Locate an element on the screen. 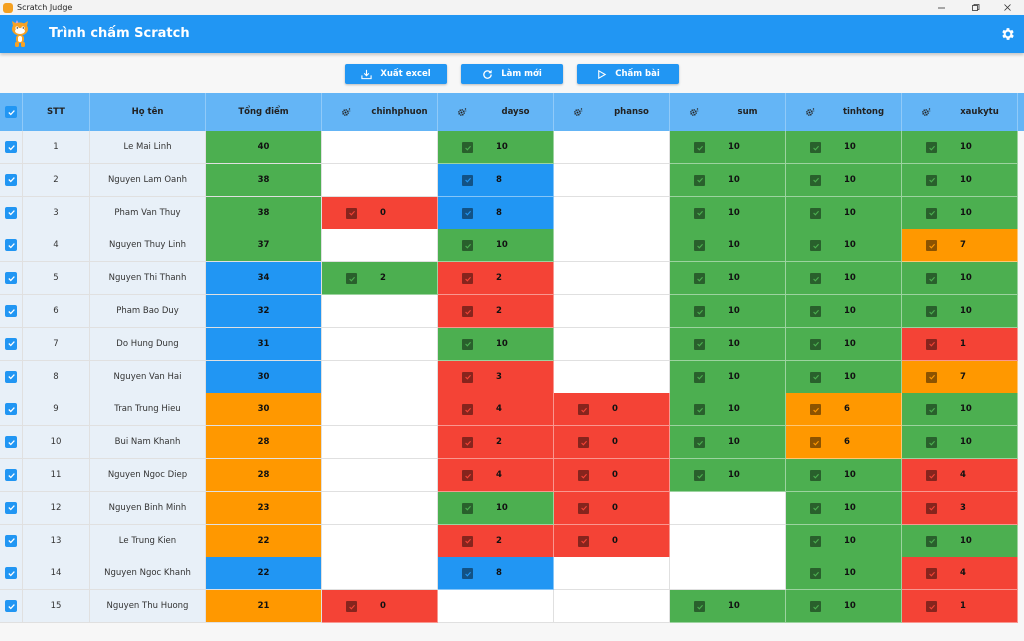 The image size is (1024, 641). maximize-button is located at coordinates (975, 7).